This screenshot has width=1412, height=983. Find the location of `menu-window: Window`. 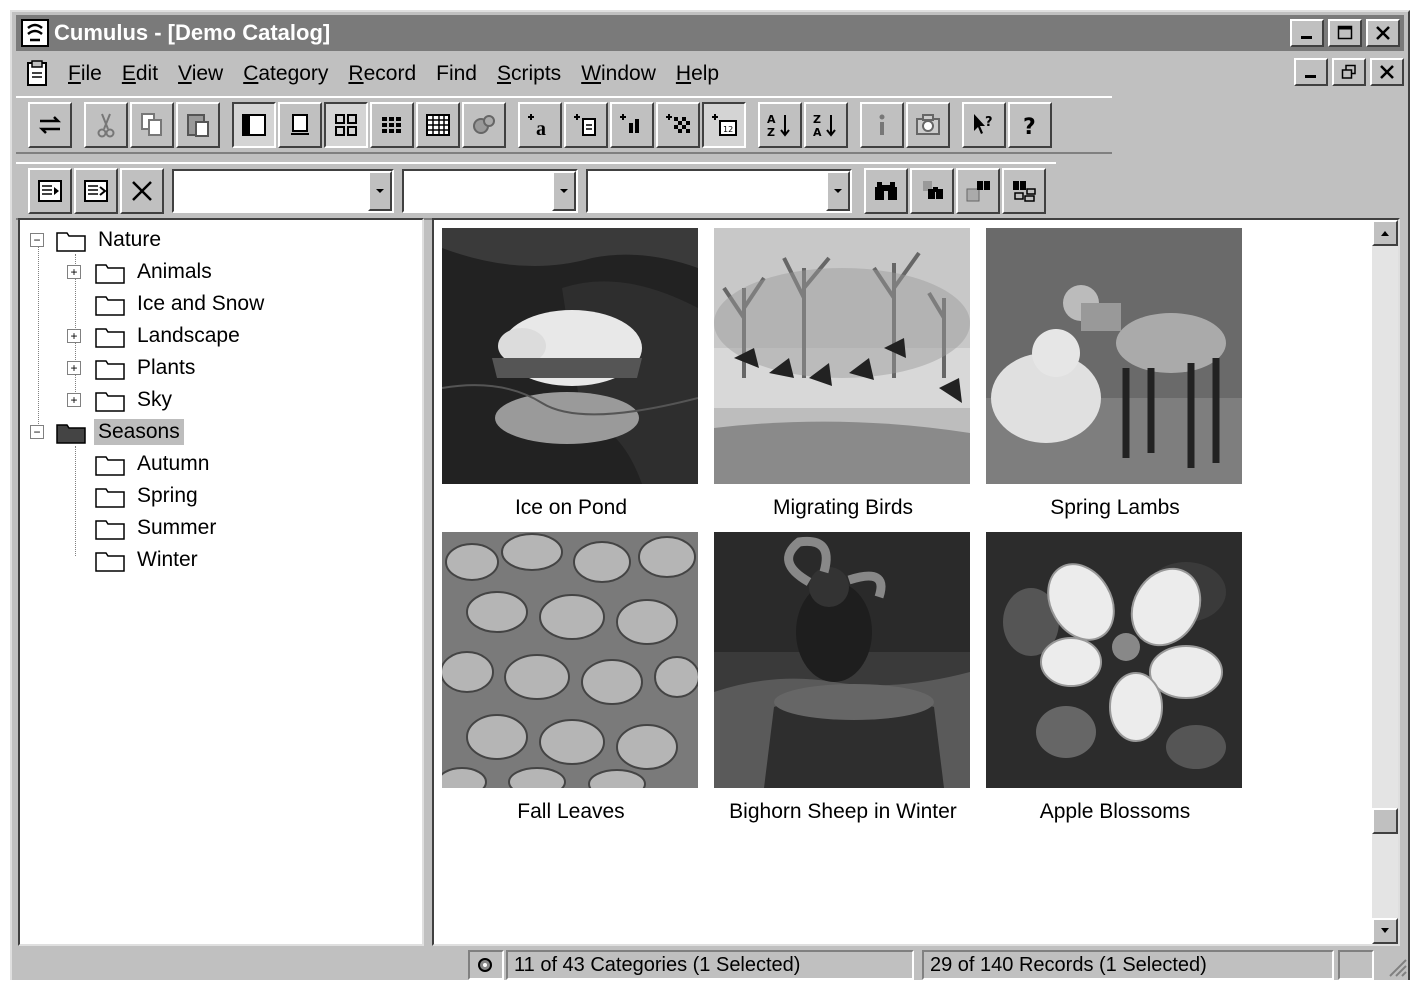

menu-window: Window is located at coordinates (618, 74).